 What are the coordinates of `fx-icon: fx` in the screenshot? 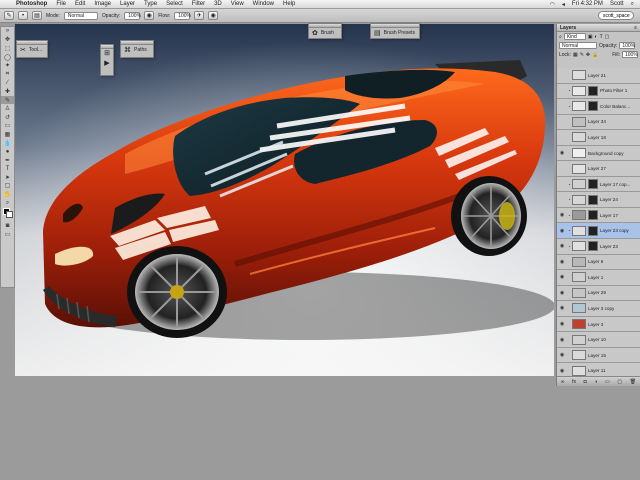 It's located at (574, 382).